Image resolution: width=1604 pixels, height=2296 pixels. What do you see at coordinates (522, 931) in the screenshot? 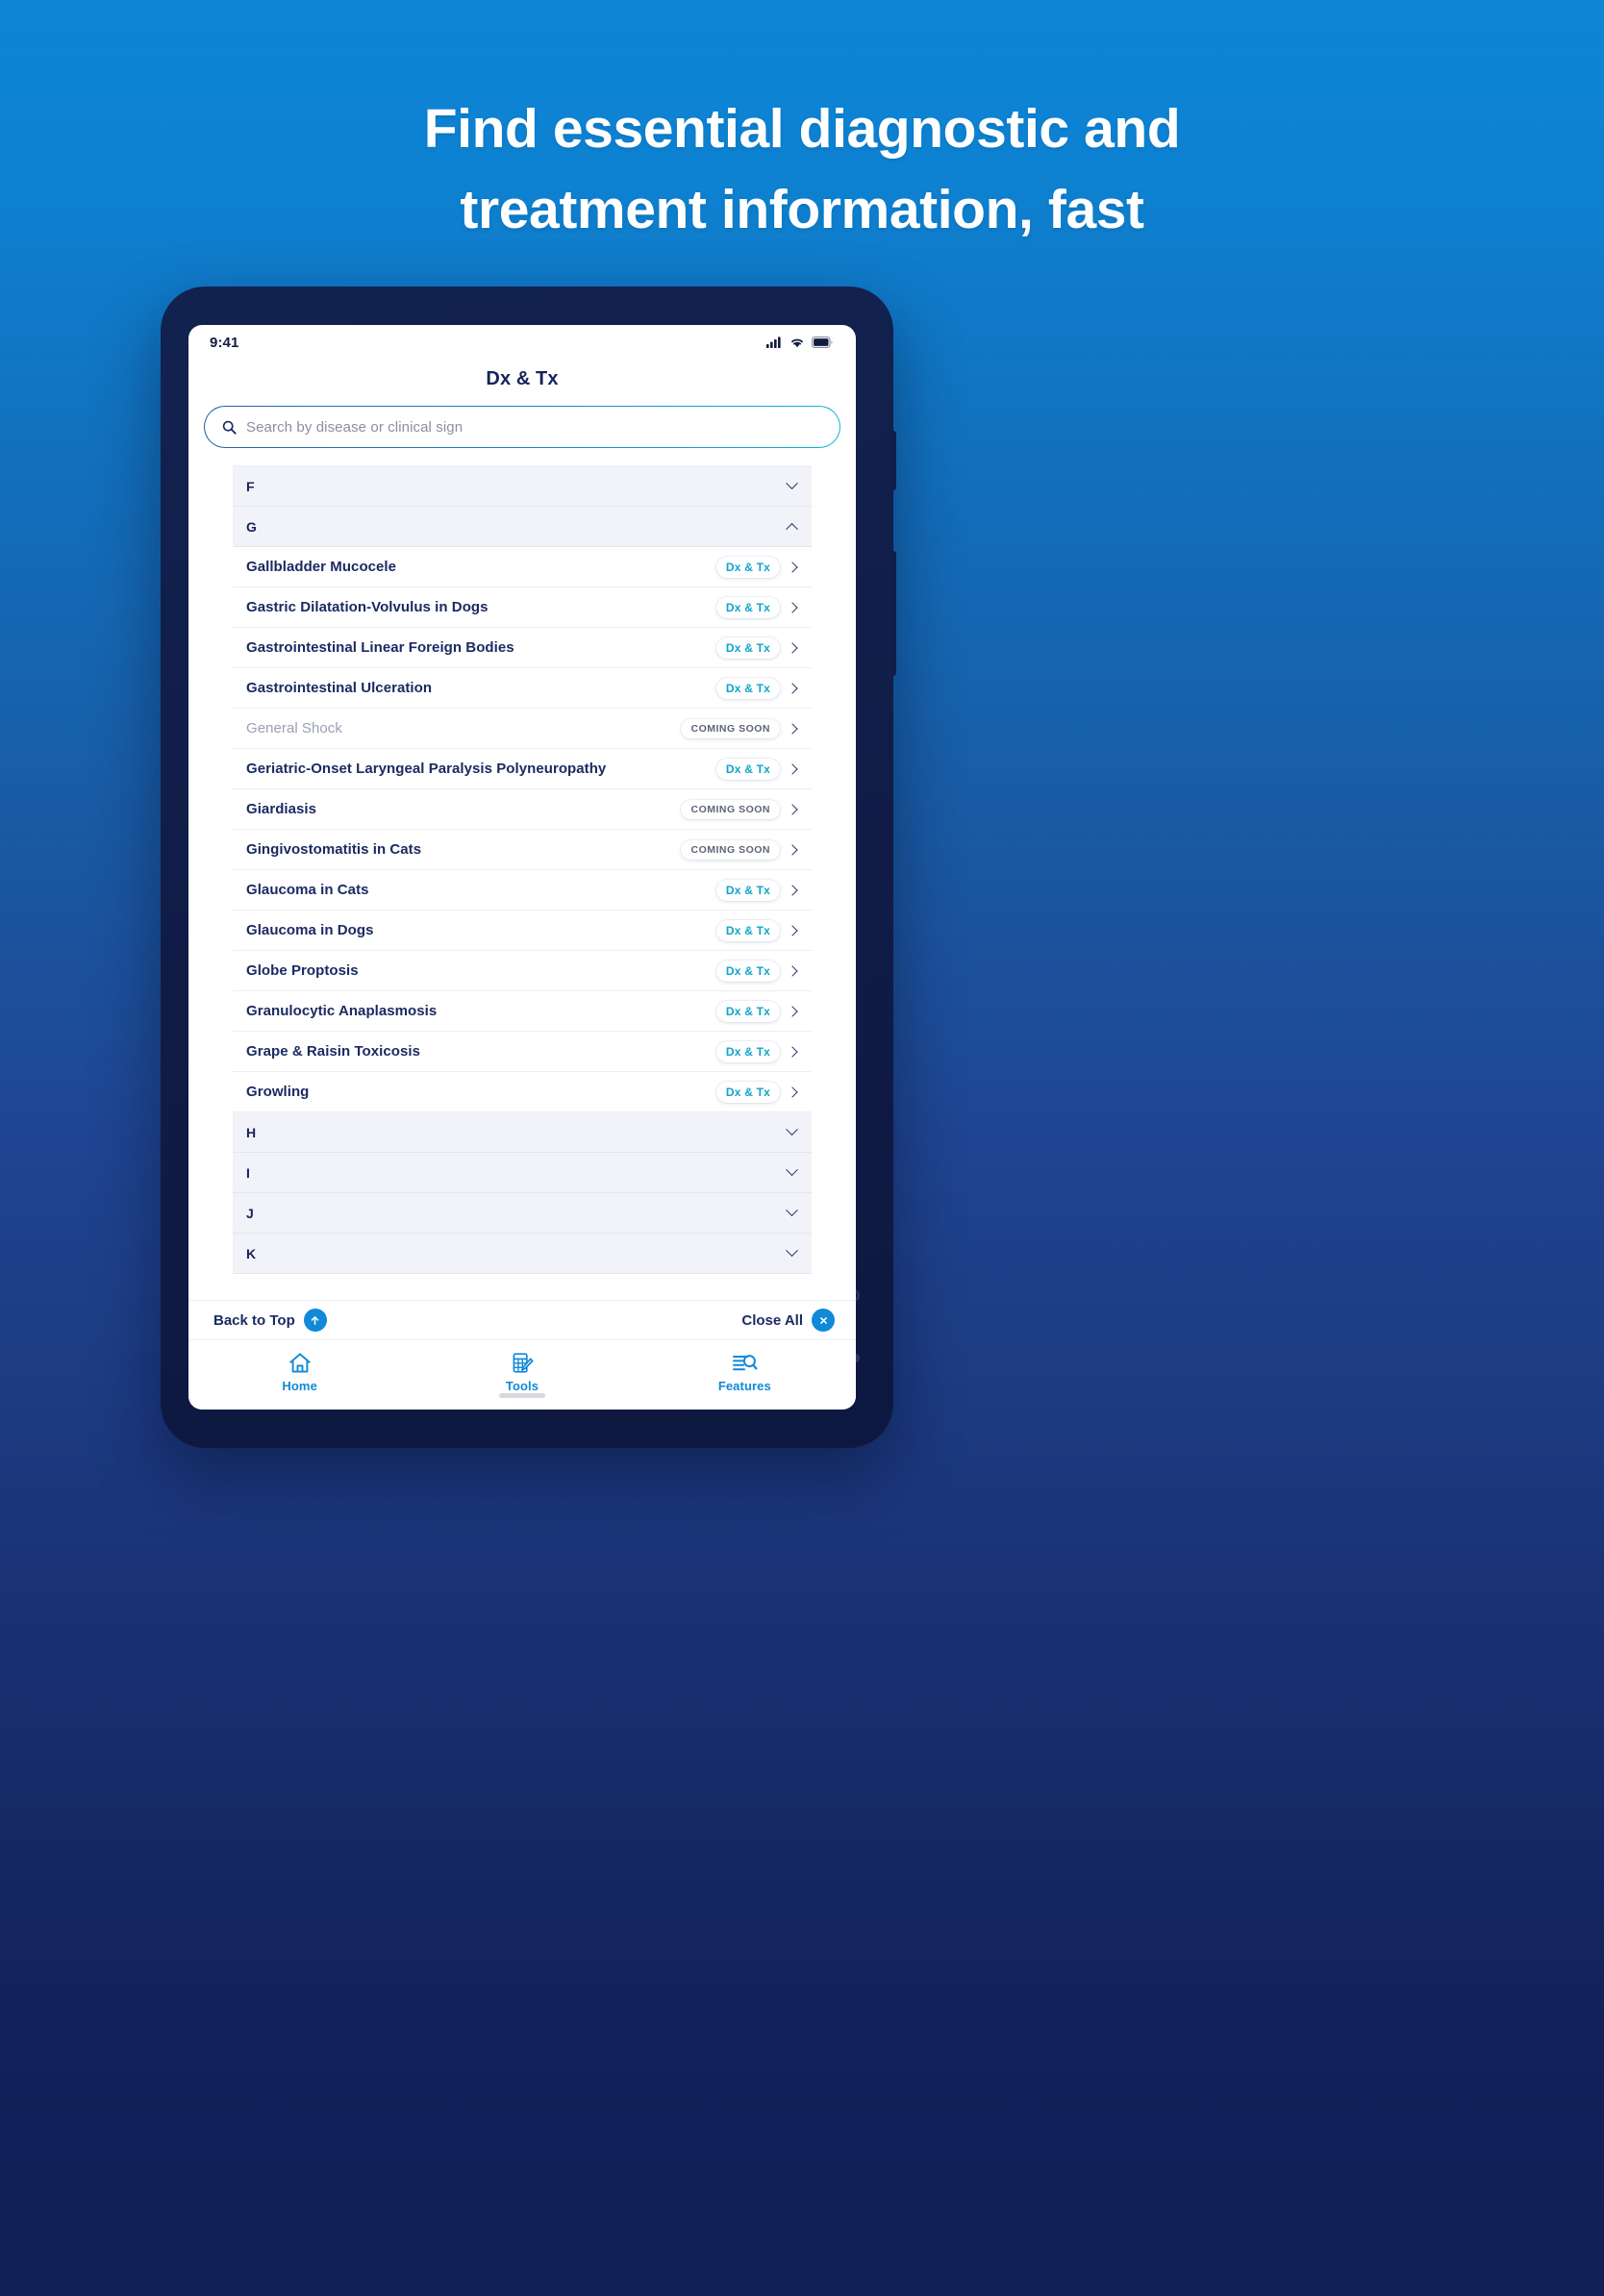
I see `list-item: Glaucoma in Dogs Dx & Tx` at bounding box center [522, 931].